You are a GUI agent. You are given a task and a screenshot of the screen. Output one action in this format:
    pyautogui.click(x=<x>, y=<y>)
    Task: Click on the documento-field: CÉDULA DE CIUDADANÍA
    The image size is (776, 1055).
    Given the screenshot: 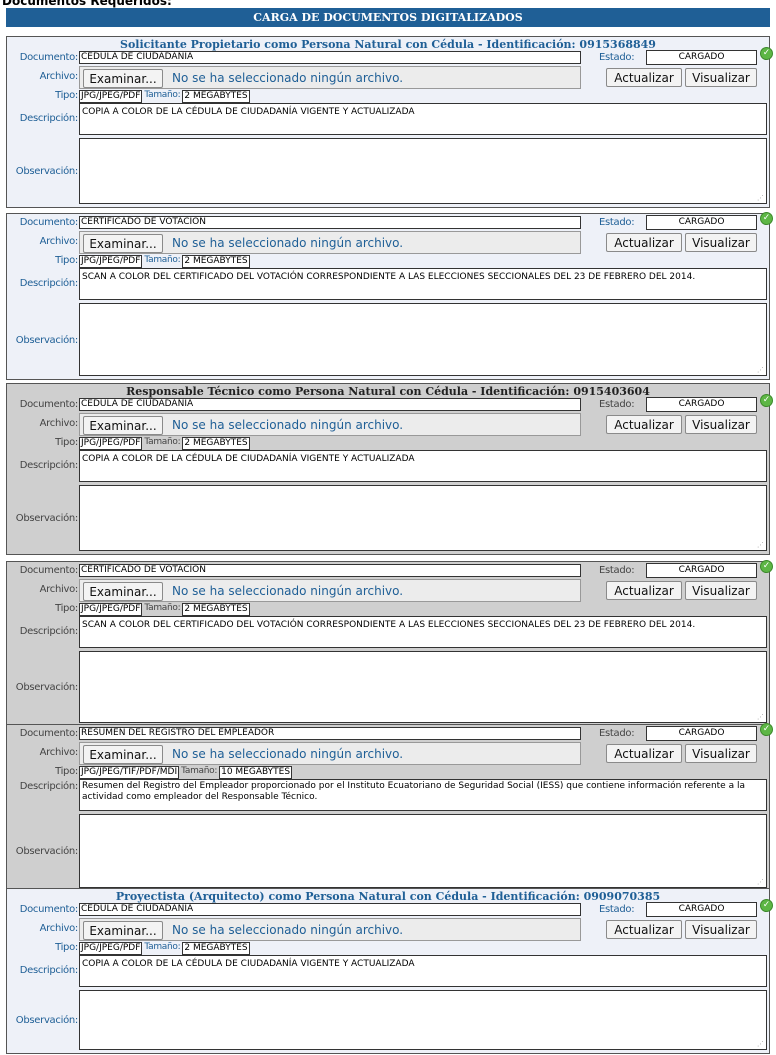 What is the action you would take?
    pyautogui.click(x=330, y=57)
    